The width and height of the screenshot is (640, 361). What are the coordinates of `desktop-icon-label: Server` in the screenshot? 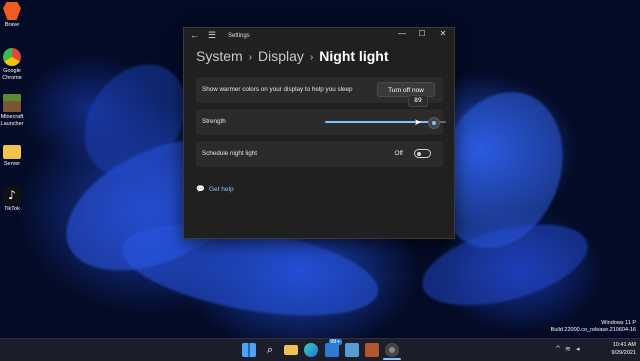 It's located at (12, 164).